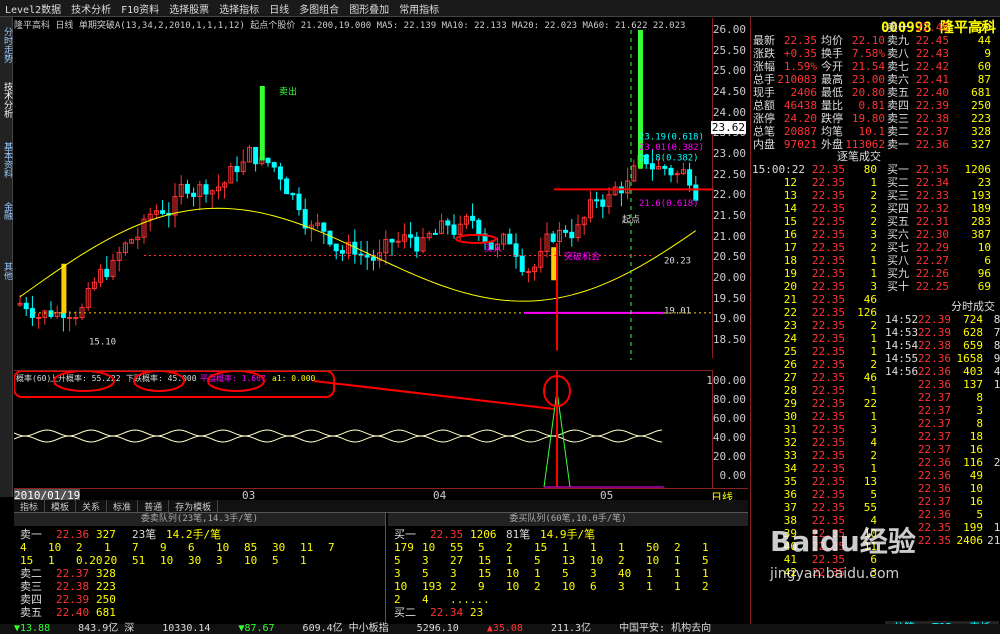  I want to click on menu-item-8: 常用指标, so click(419, 8).